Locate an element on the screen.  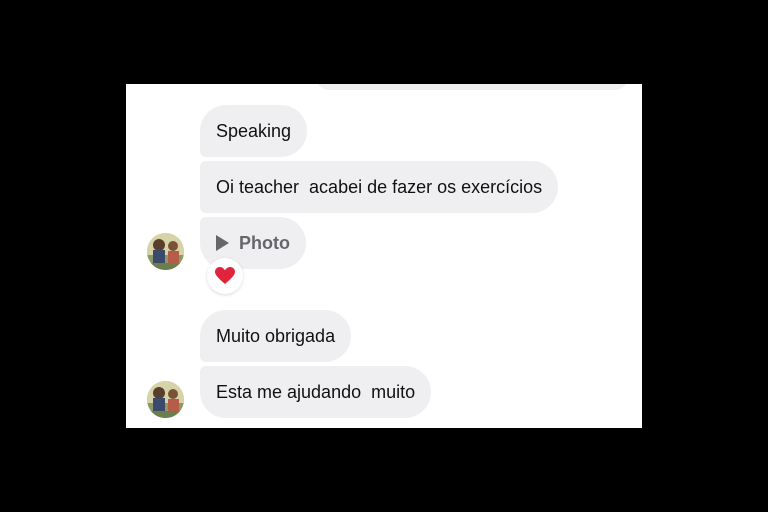
message-text: Muito obrigada is located at coordinates (276, 336).